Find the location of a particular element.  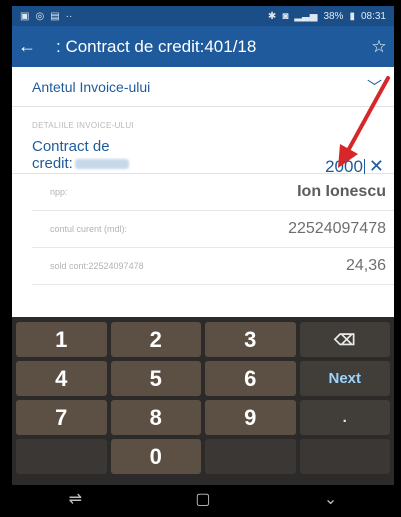

key-1: 1 is located at coordinates (61, 339).